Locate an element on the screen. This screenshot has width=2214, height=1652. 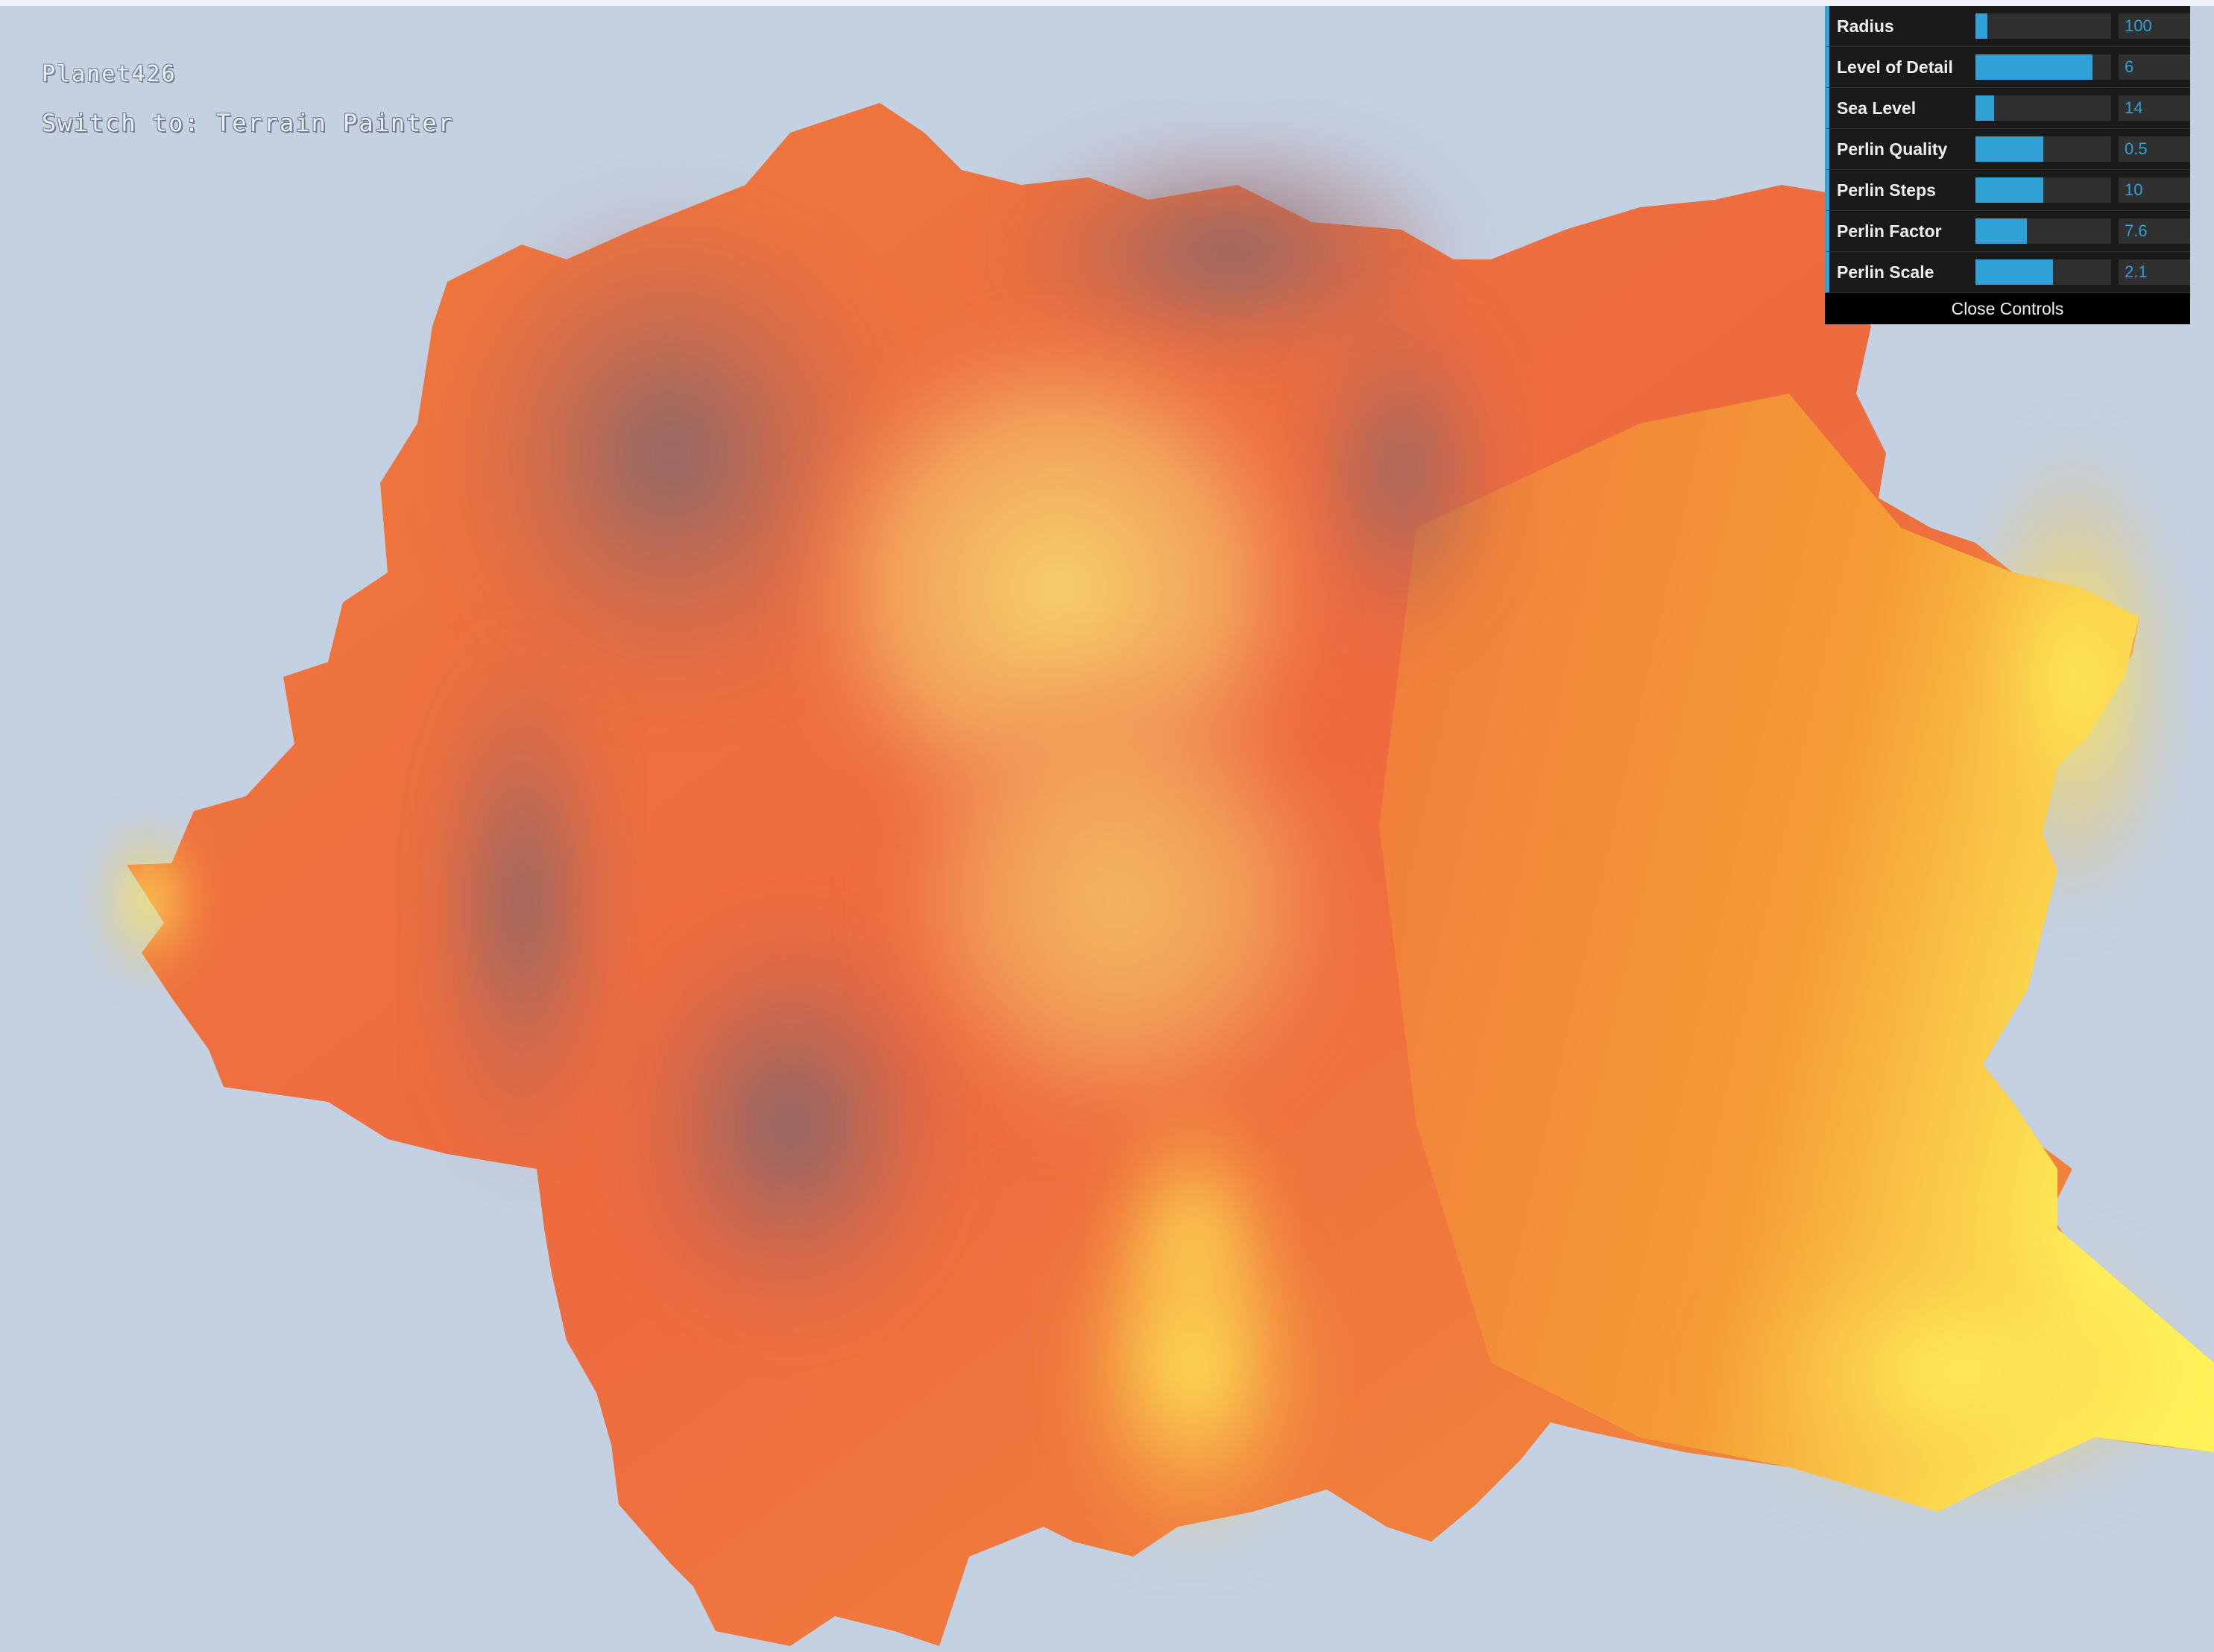
yellow-peak-bottom-right is located at coordinates (1953, 1370).